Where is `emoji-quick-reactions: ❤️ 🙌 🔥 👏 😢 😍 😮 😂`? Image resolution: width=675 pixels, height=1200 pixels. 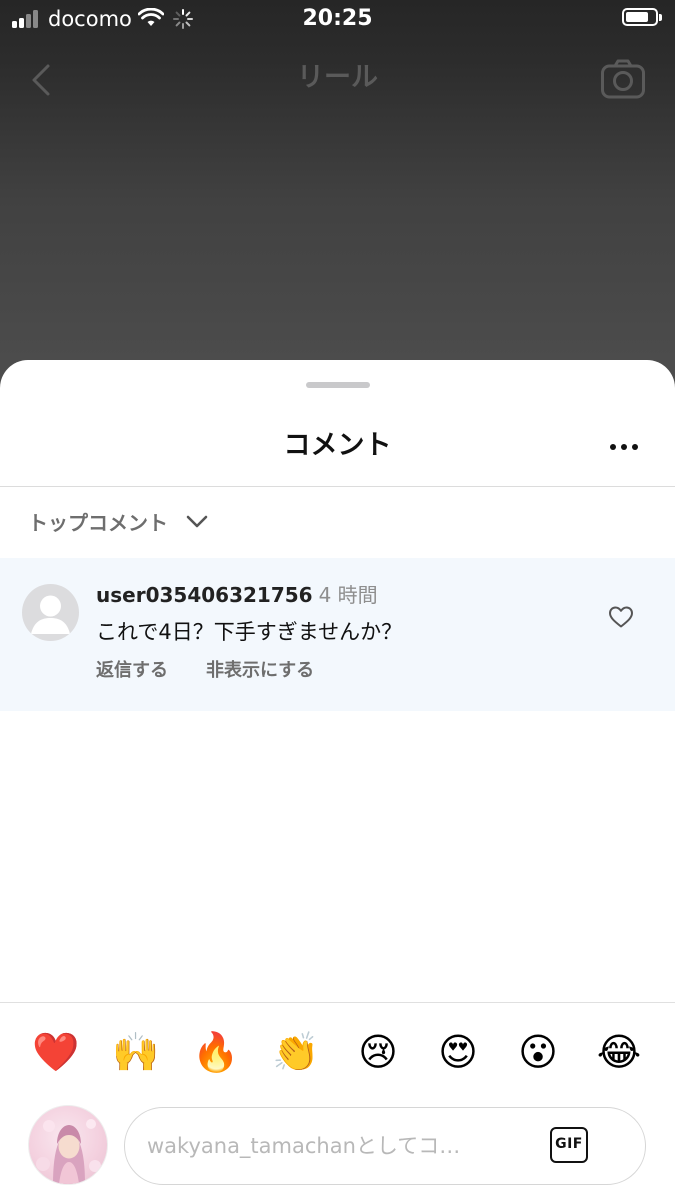 emoji-quick-reactions: ❤️ 🙌 🔥 👏 😢 😍 😮 😂 is located at coordinates (337, 1052).